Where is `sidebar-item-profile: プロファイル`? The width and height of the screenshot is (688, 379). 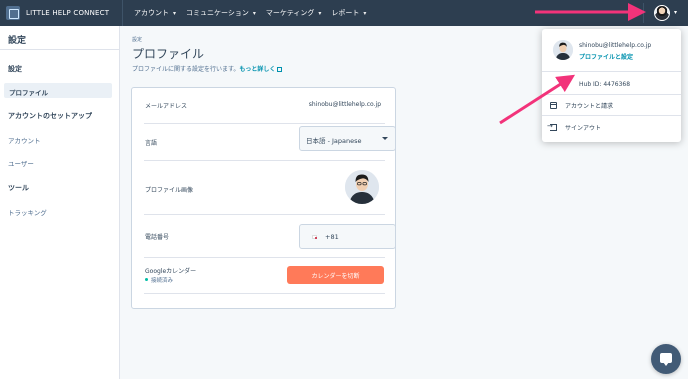 sidebar-item-profile: プロファイル is located at coordinates (58, 90).